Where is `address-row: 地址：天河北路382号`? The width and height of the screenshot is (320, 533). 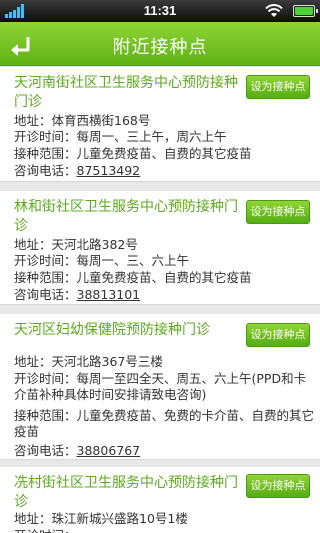
address-row: 地址：天河北路382号 is located at coordinates (76, 244).